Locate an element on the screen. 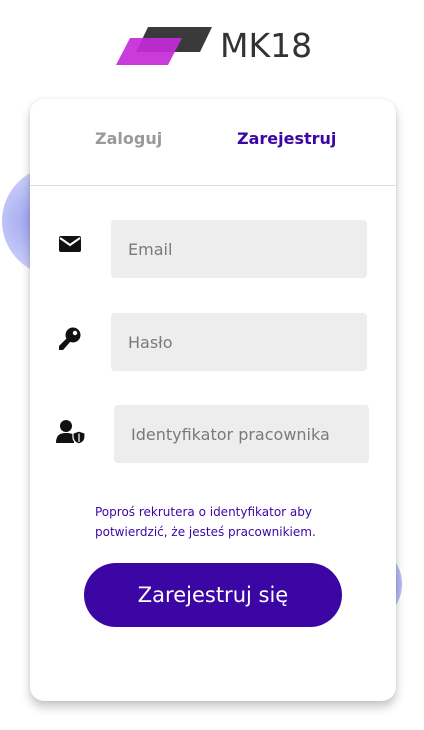 Image resolution: width=424 pixels, height=730 pixels. key-icon is located at coordinates (71, 339).